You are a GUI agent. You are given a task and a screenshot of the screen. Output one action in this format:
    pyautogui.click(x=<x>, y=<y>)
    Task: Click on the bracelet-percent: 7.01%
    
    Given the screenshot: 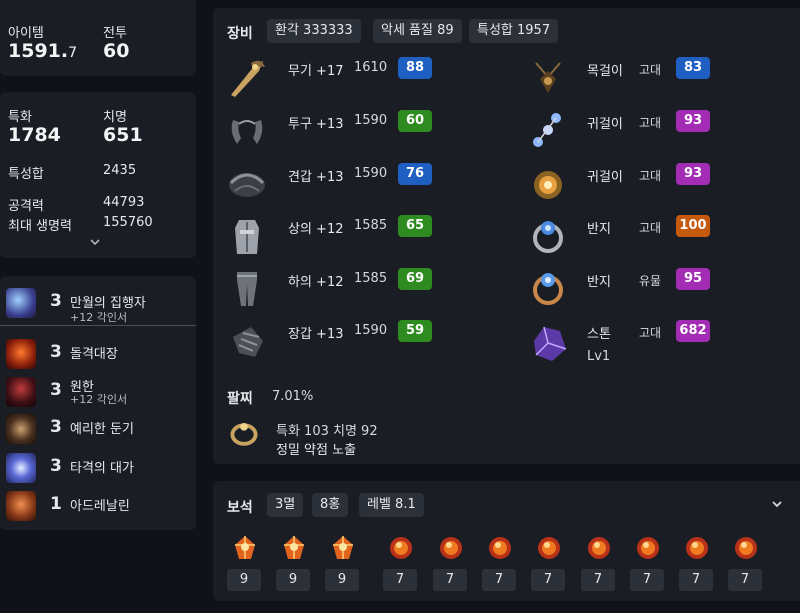 What is the action you would take?
    pyautogui.click(x=293, y=396)
    